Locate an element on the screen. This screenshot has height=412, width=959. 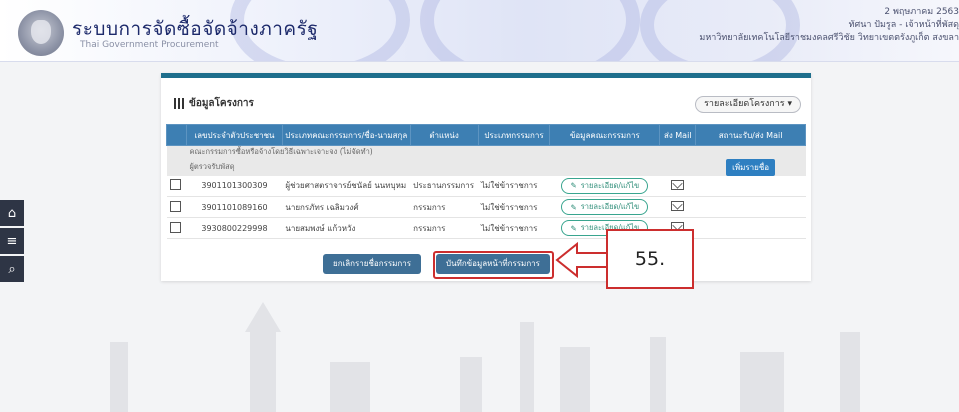
user-name: ทัศนา ปัมรูล - เจ้าหน้าที่พัสดุ is located at coordinates (829, 25).